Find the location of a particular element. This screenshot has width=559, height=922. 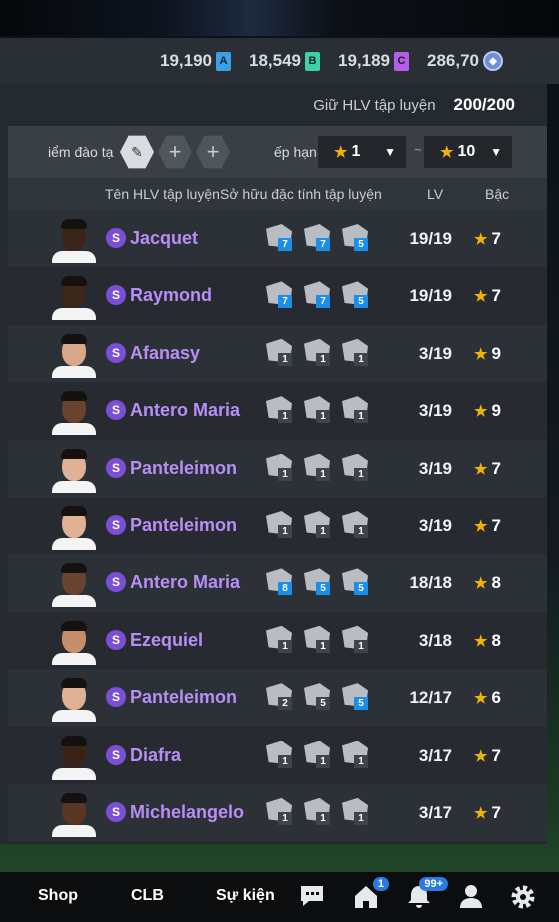

premium-coin-icon: ◆ is located at coordinates (493, 61).